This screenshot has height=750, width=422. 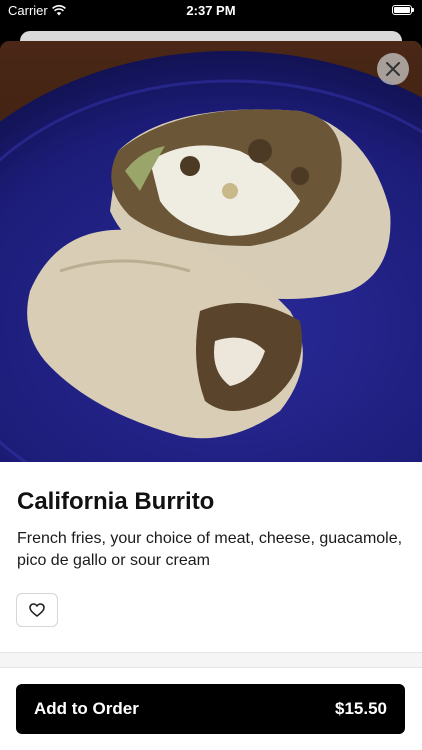 What do you see at coordinates (403, 10) in the screenshot?
I see `battery-icon` at bounding box center [403, 10].